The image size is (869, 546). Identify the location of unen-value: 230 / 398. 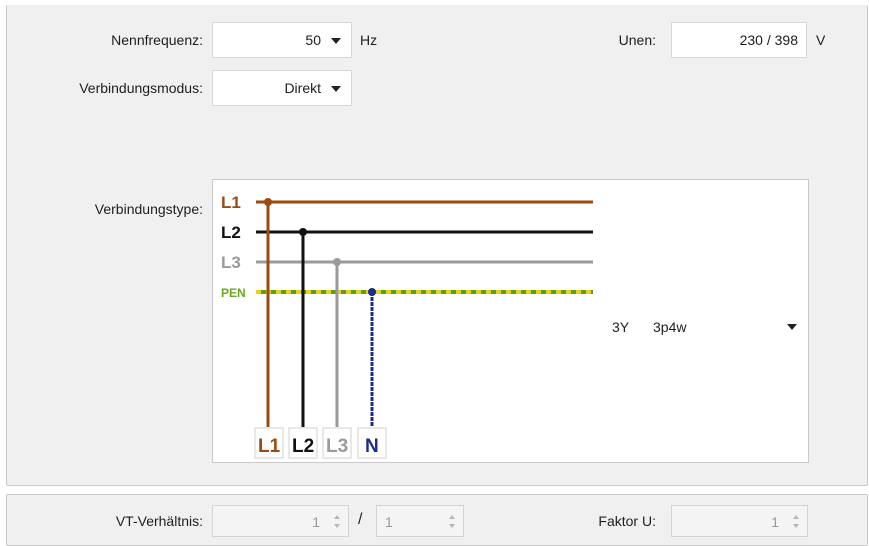
(768, 40).